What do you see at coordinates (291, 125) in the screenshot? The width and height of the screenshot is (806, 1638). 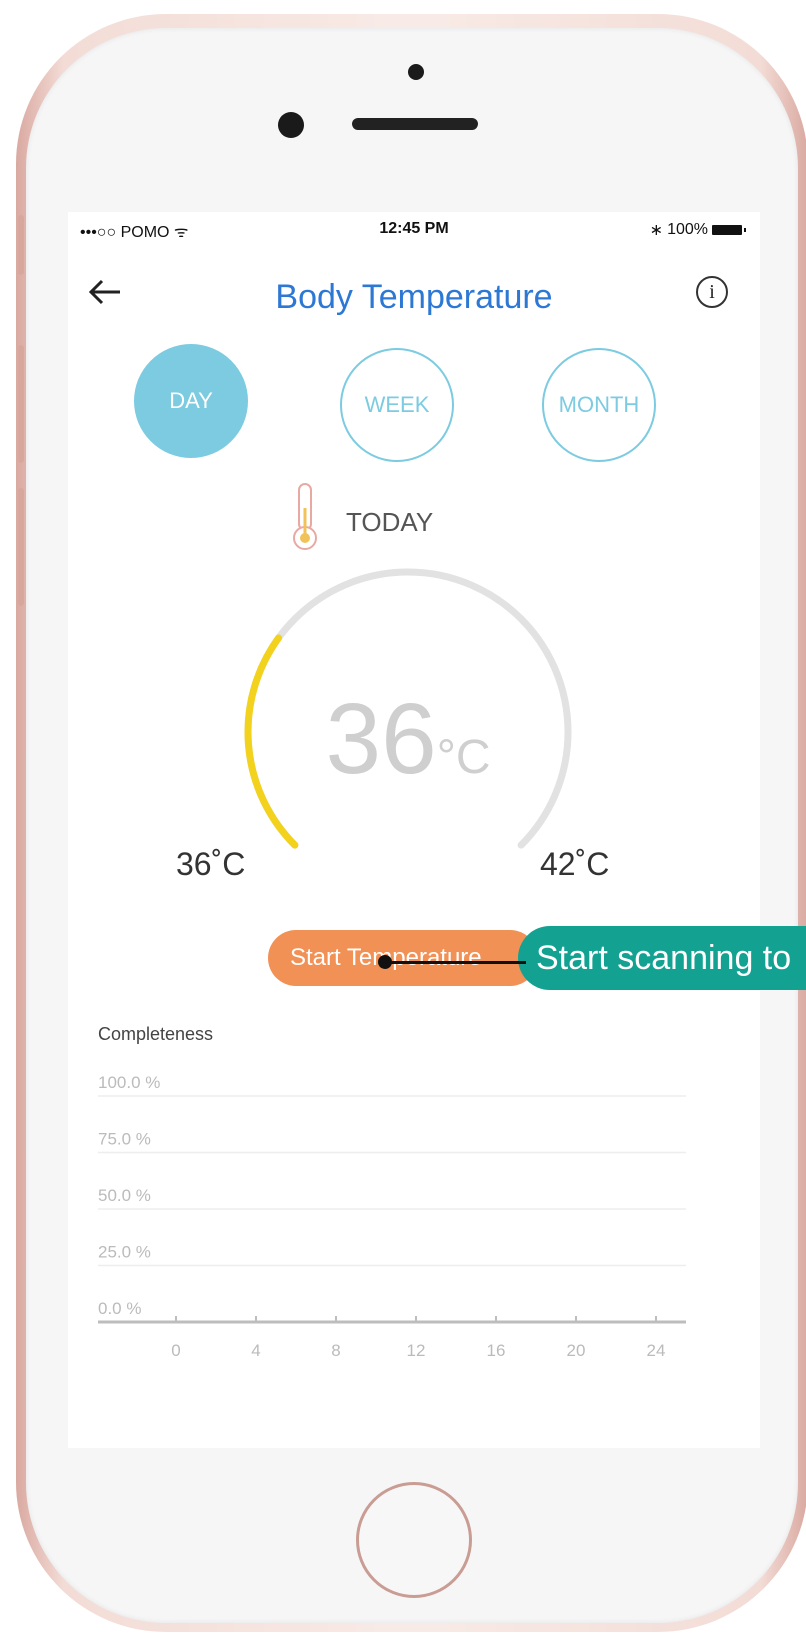 I see `front-camera` at bounding box center [291, 125].